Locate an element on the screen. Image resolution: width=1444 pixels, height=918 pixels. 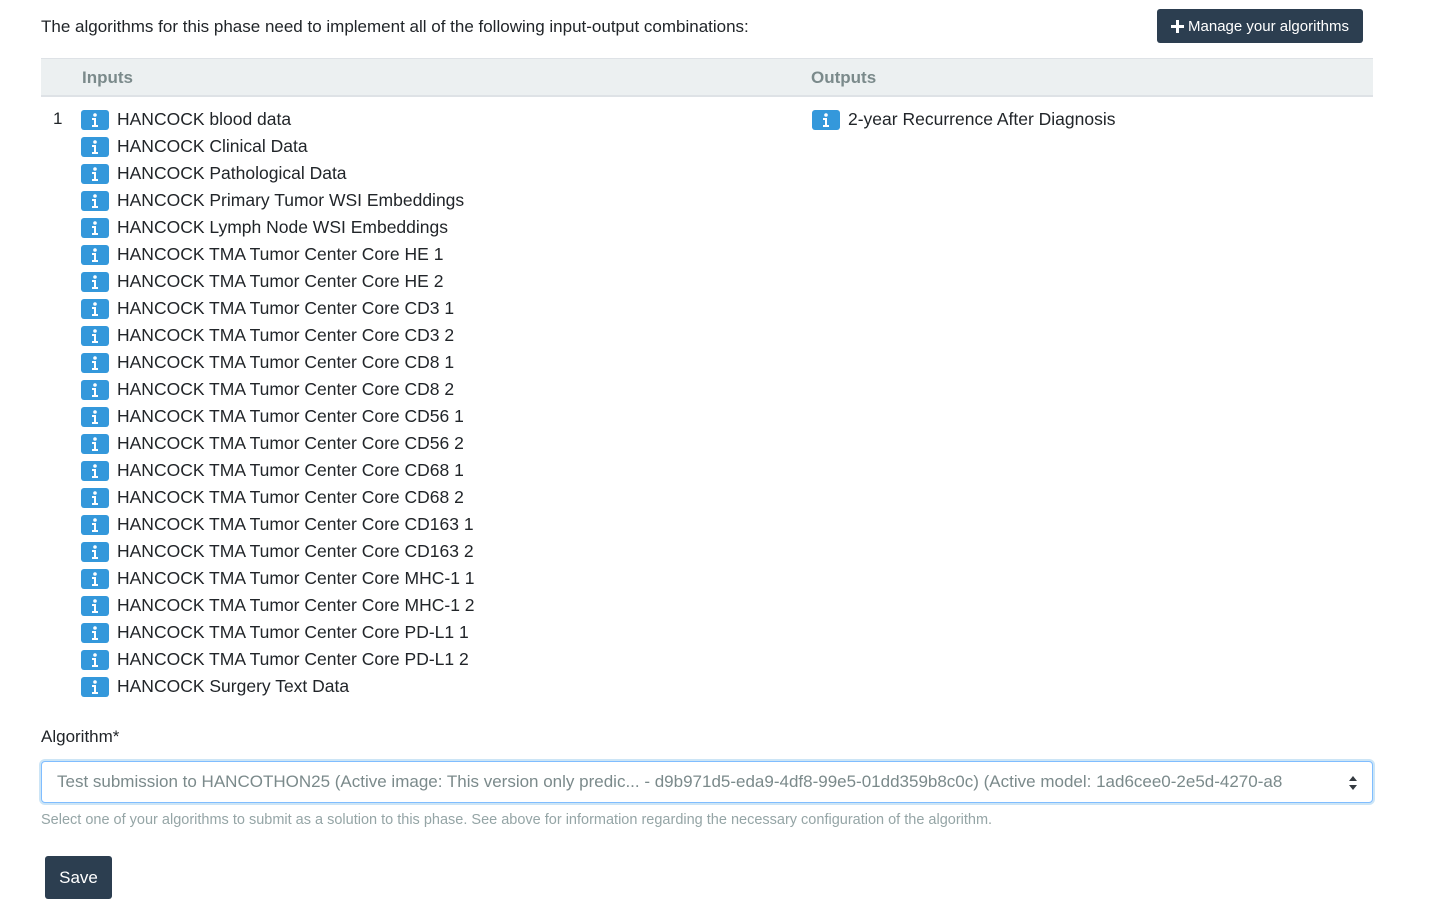
input-item-label: HANCOCK TMA Tumor Center Core CD8 2 is located at coordinates (286, 389).